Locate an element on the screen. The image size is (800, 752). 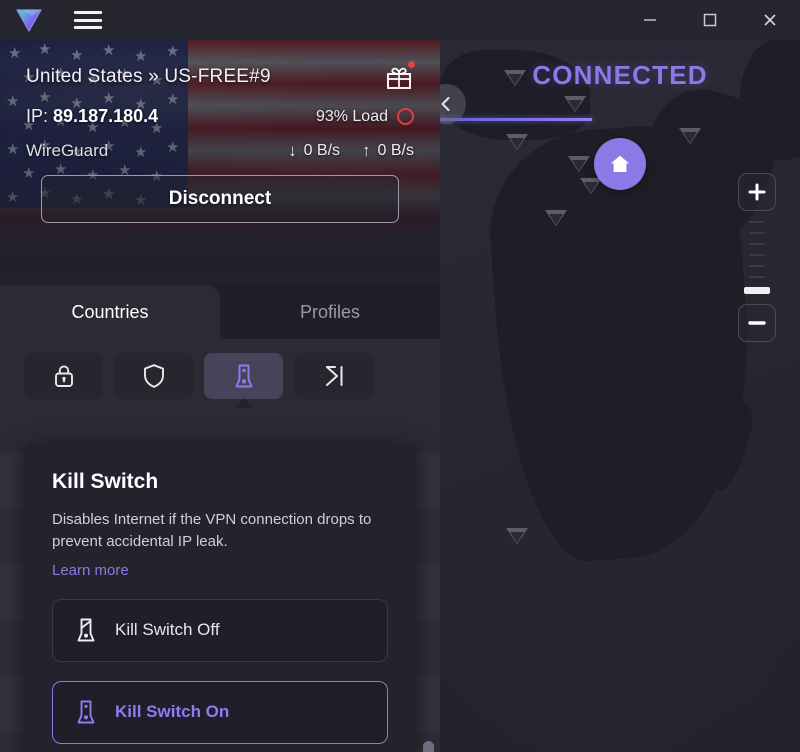
kill-switch-icon is located at coordinates (243, 376).